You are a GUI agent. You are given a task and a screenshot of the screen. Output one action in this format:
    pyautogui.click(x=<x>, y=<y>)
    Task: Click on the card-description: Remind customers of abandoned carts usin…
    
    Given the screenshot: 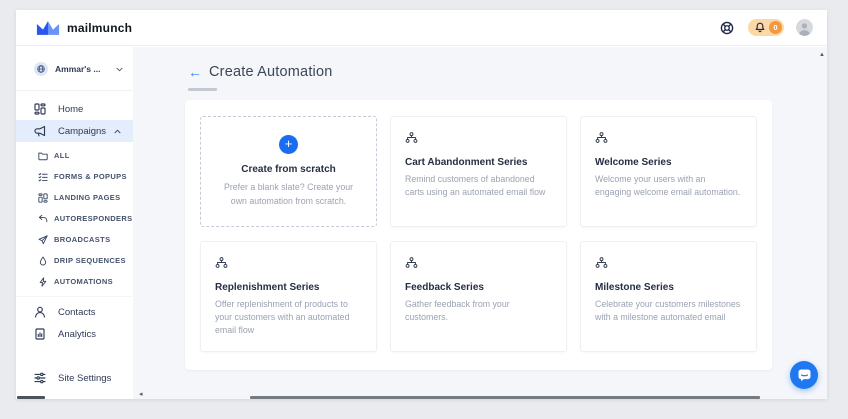 What is the action you would take?
    pyautogui.click(x=475, y=186)
    